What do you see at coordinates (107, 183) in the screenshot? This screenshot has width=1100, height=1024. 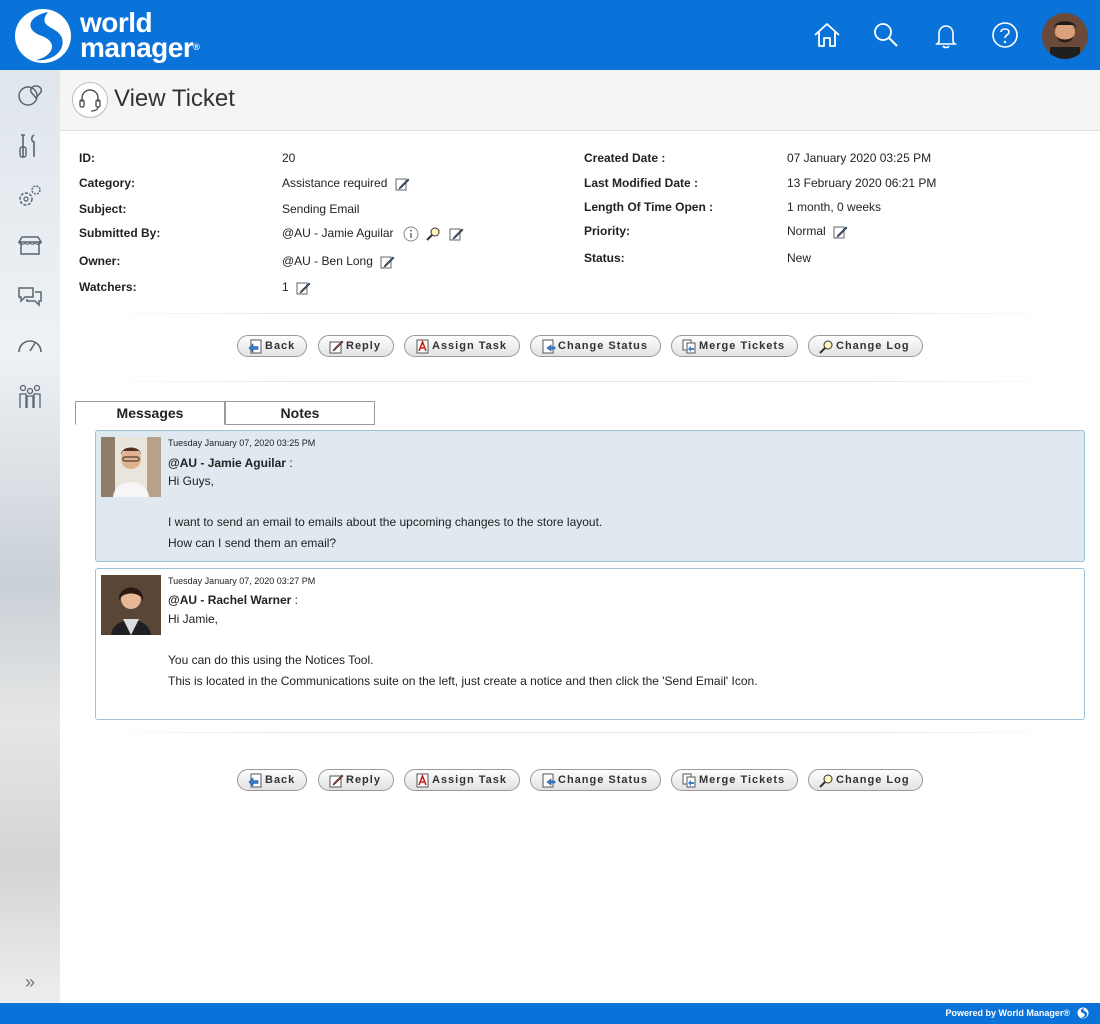 I see `category-label: Category:` at bounding box center [107, 183].